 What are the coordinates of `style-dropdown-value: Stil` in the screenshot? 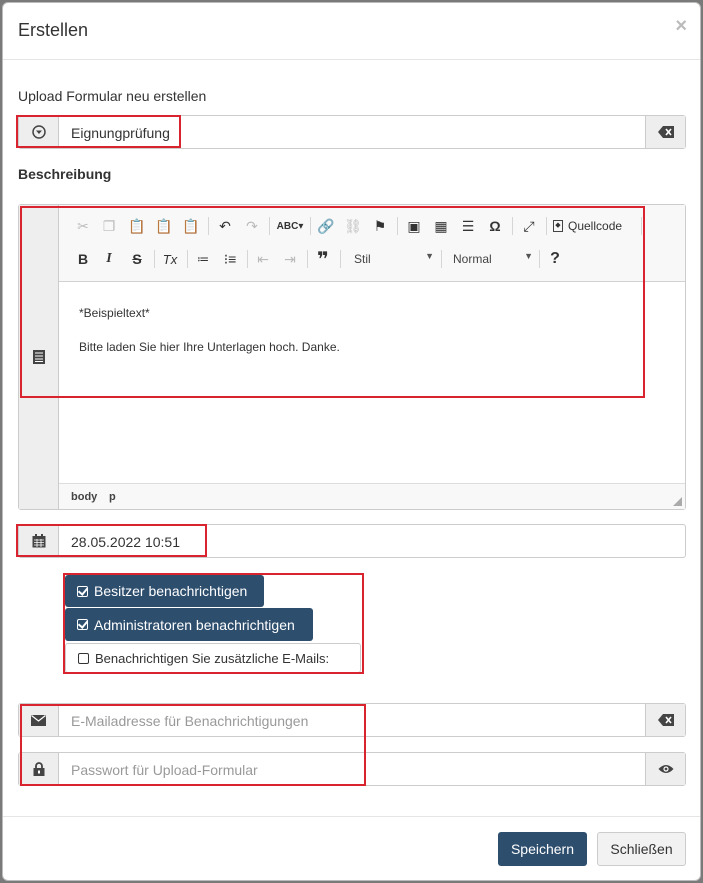 It's located at (362, 259).